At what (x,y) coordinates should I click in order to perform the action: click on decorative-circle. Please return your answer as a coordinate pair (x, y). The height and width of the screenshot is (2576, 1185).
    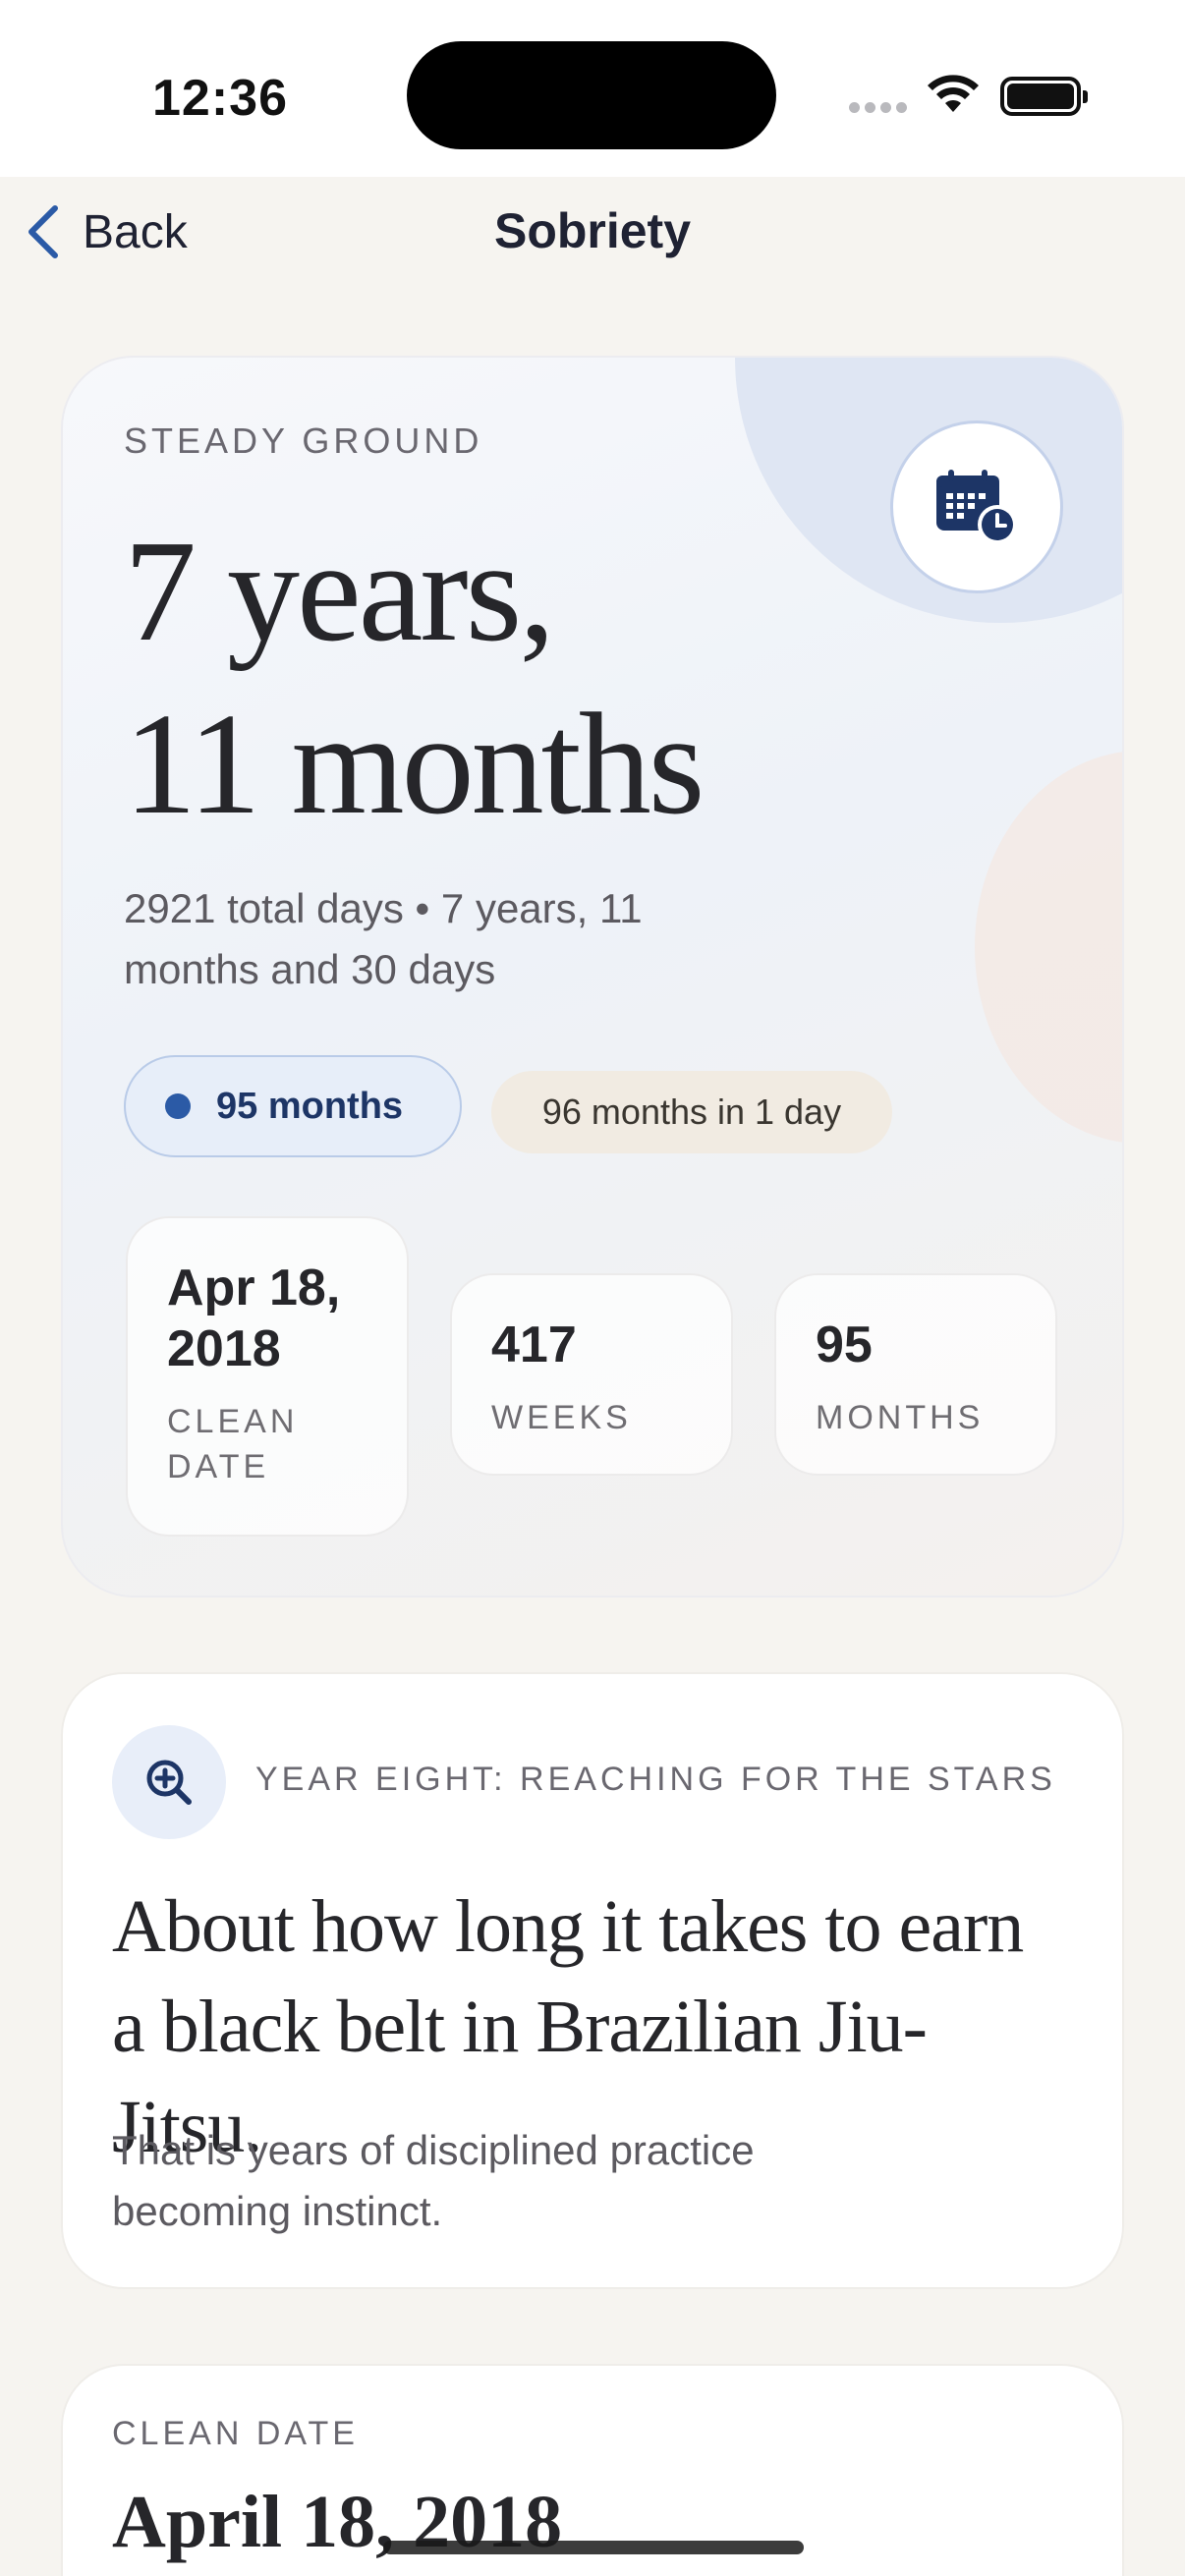
    Looking at the image, I should click on (1049, 947).